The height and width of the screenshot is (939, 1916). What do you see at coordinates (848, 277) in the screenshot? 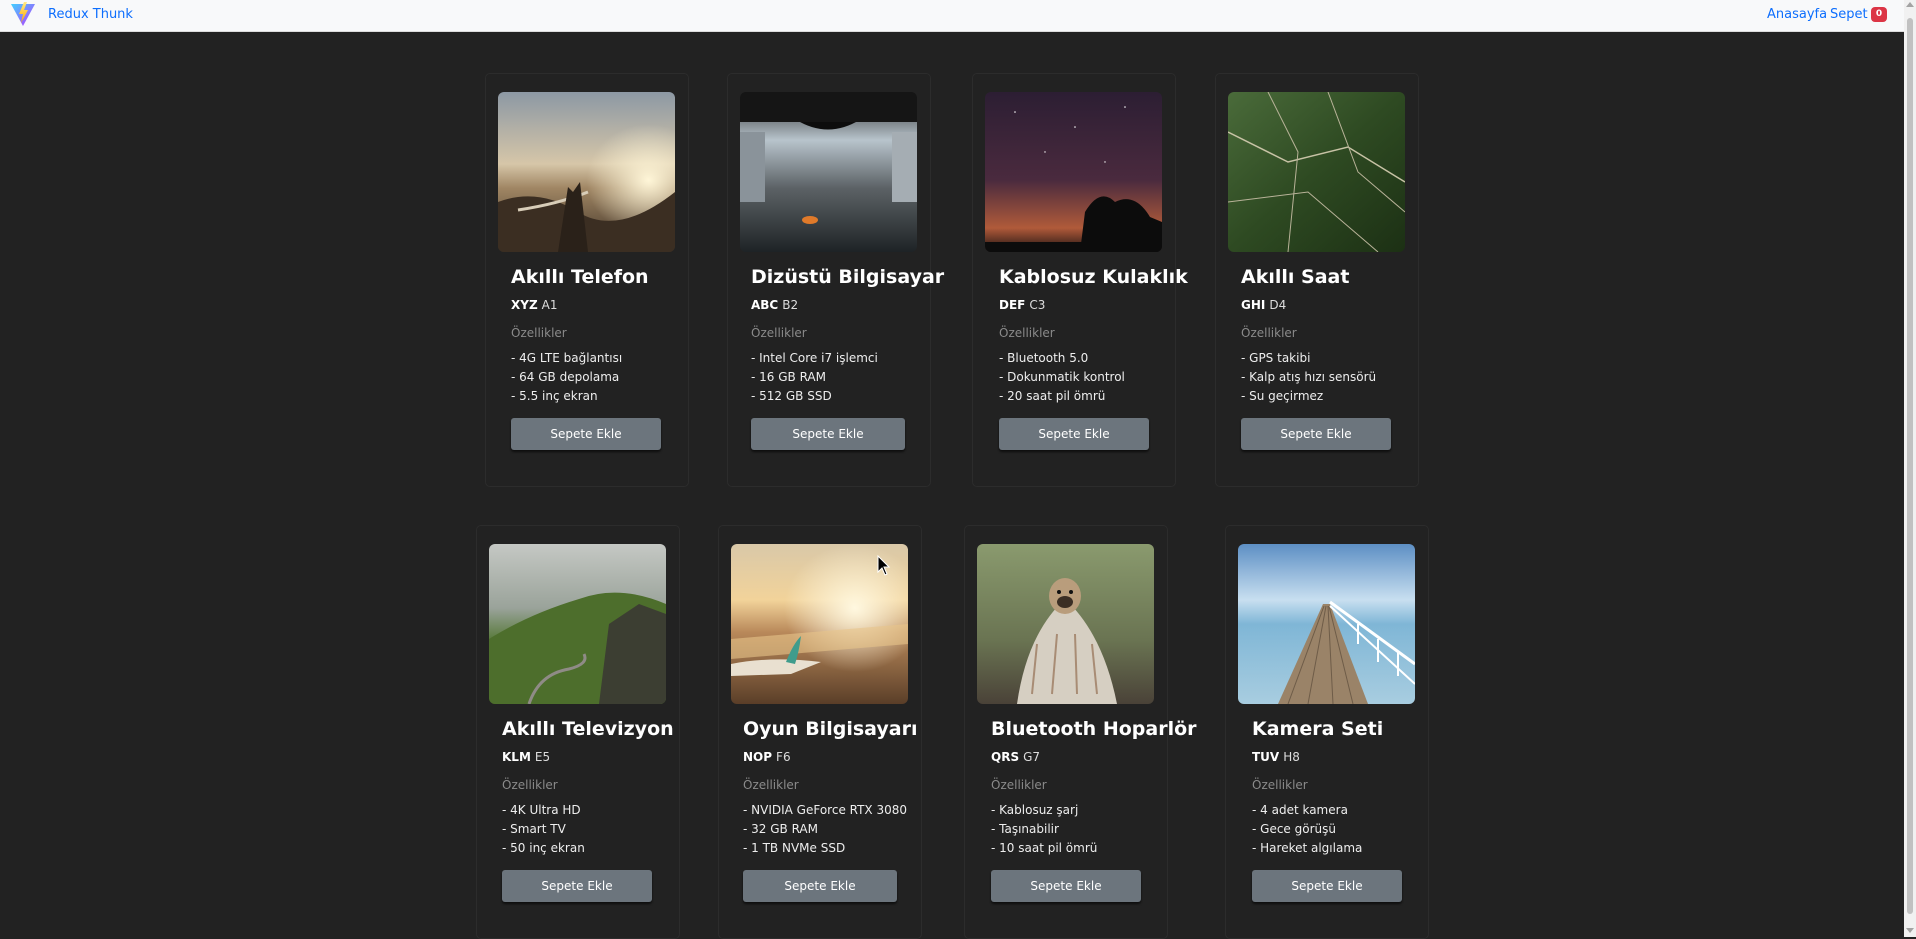
I see `product-title: Dizüstü Bilgisayar` at bounding box center [848, 277].